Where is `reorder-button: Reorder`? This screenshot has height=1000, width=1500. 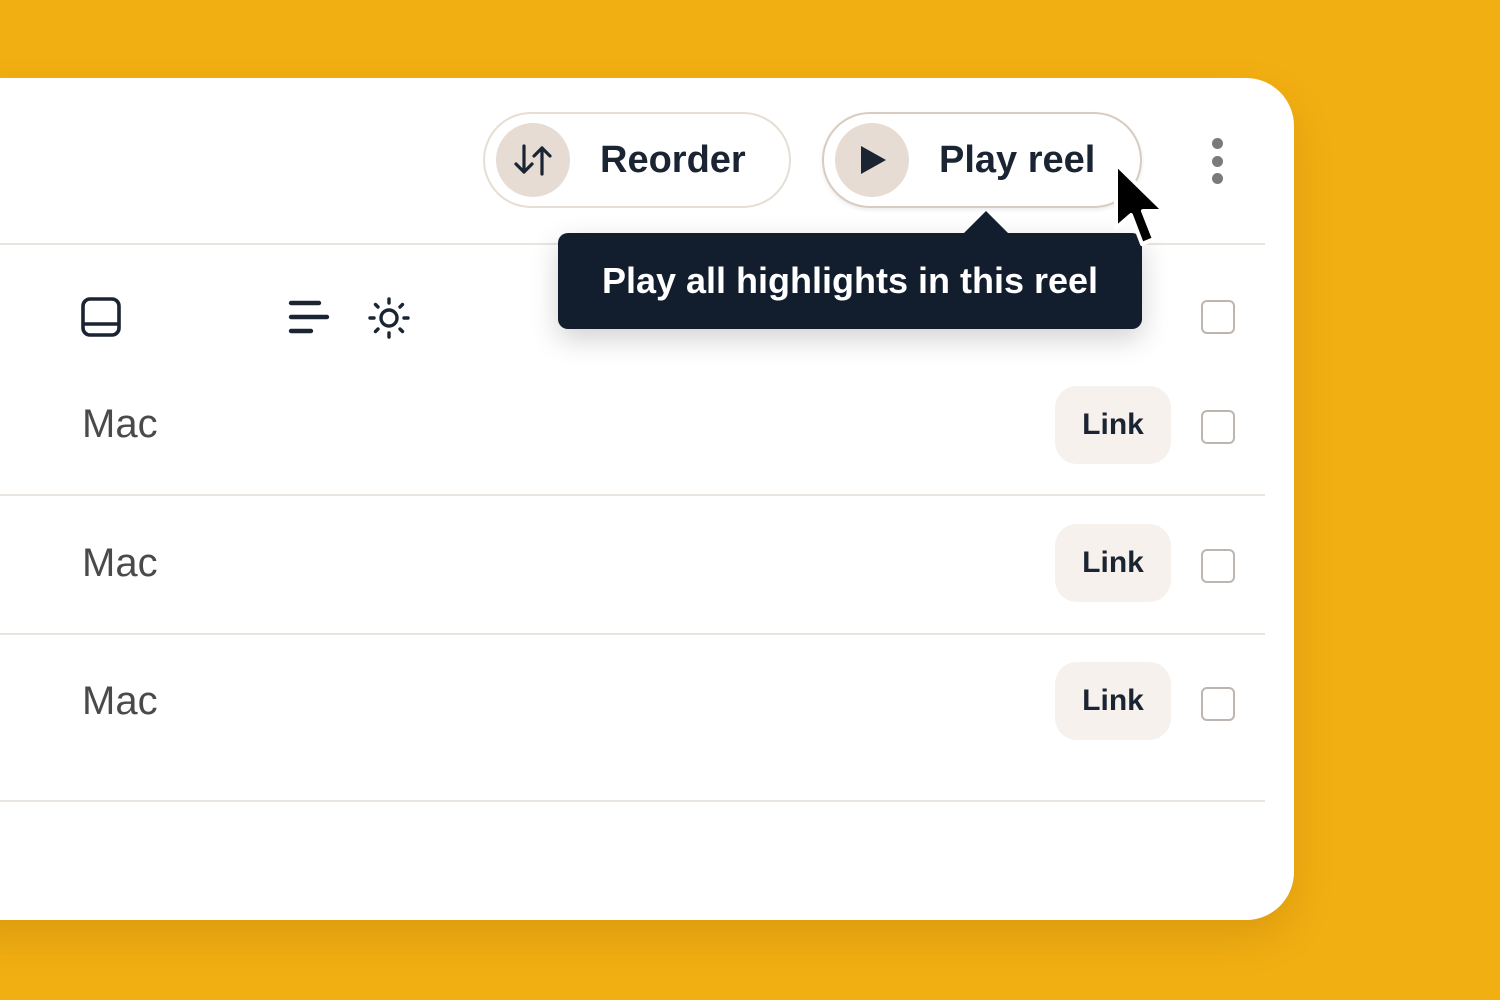
reorder-button: Reorder is located at coordinates (637, 160).